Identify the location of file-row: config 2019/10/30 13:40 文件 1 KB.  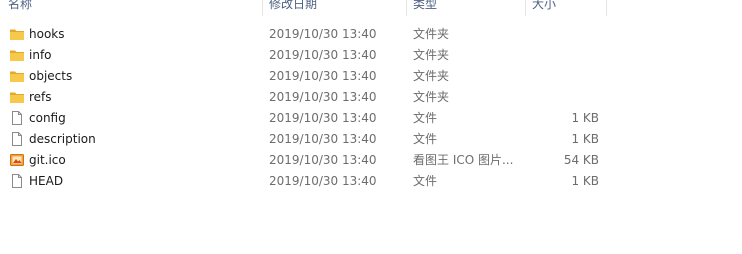
(371, 118).